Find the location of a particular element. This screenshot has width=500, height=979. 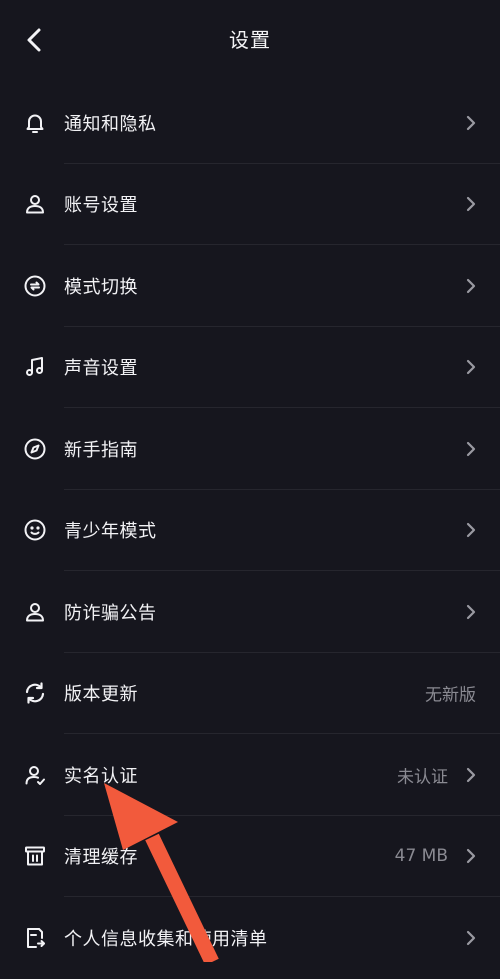

settings-item-anti-fraud-notice: 防诈骗公告 is located at coordinates (250, 612).